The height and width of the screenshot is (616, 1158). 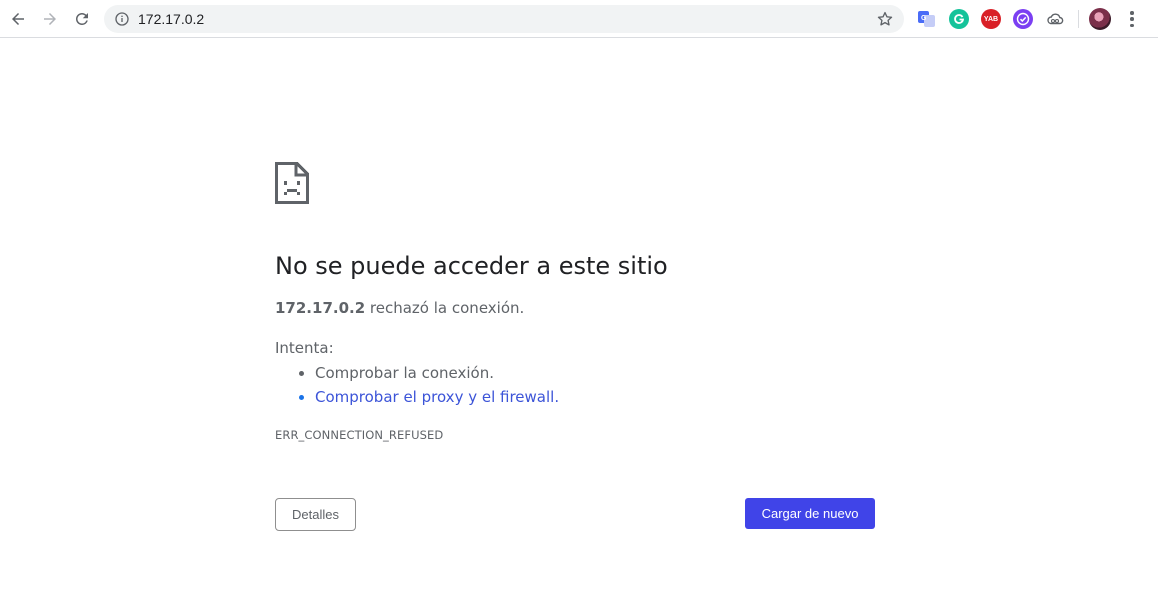 I want to click on forward-button, so click(x=50, y=19).